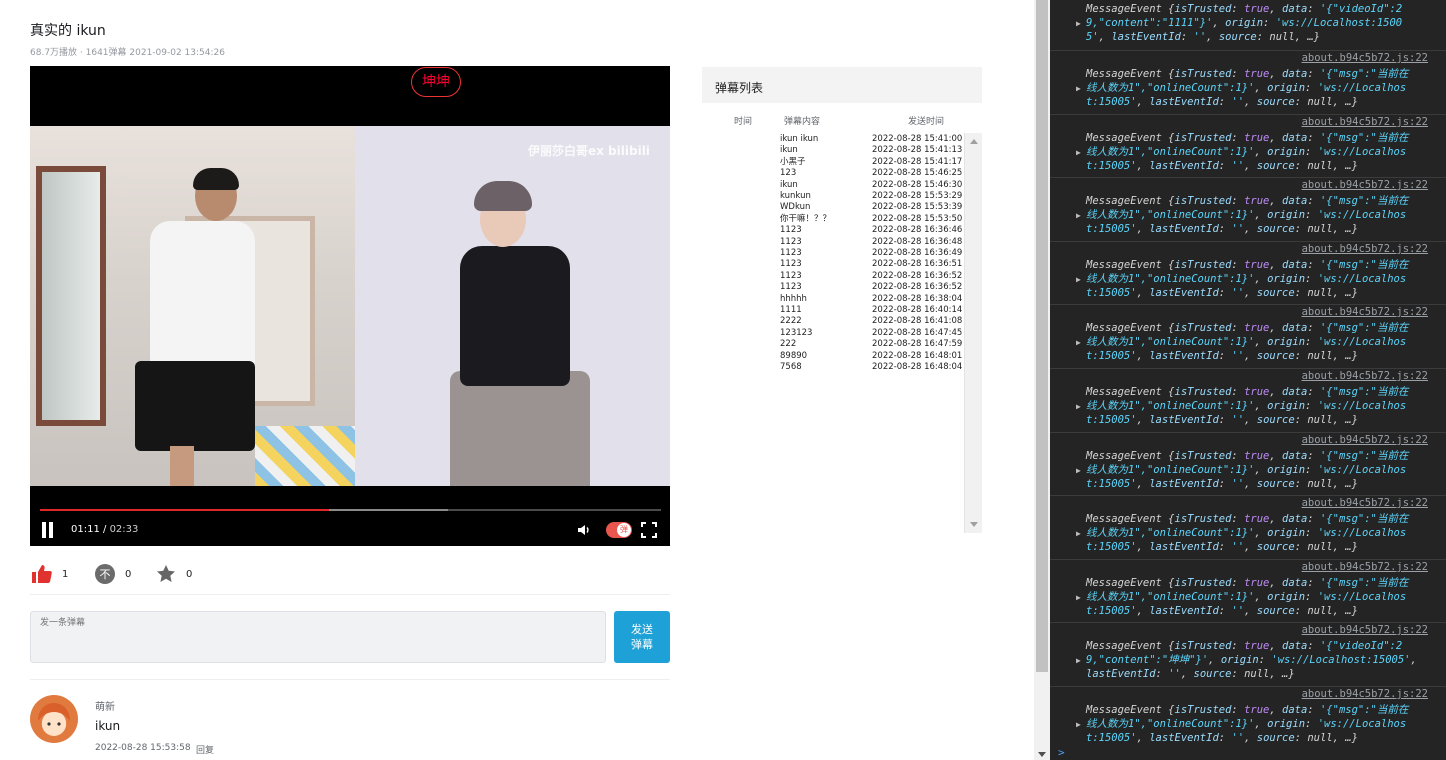  I want to click on progress-played, so click(184, 510).